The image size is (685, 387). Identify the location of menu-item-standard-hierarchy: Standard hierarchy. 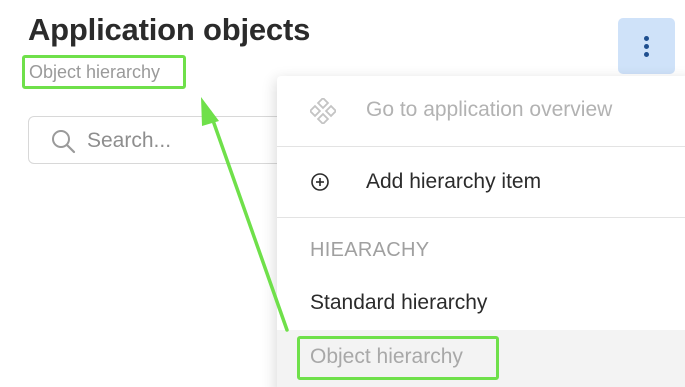
(481, 307).